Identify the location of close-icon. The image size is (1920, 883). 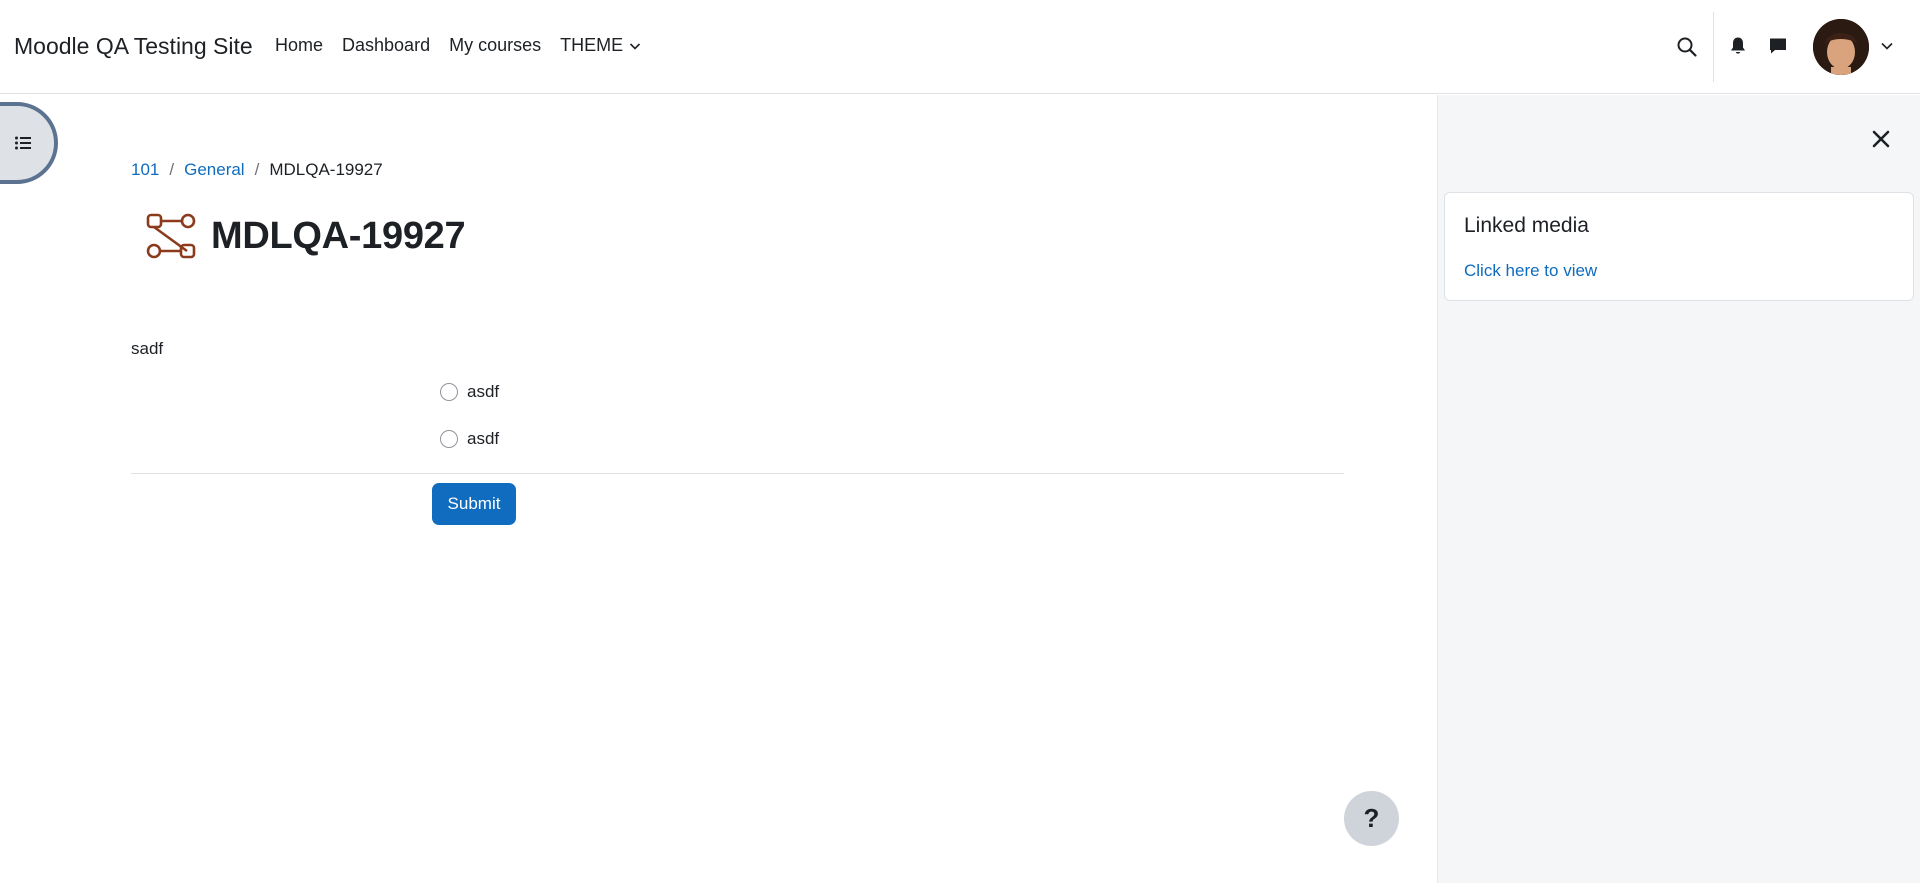
(1881, 139).